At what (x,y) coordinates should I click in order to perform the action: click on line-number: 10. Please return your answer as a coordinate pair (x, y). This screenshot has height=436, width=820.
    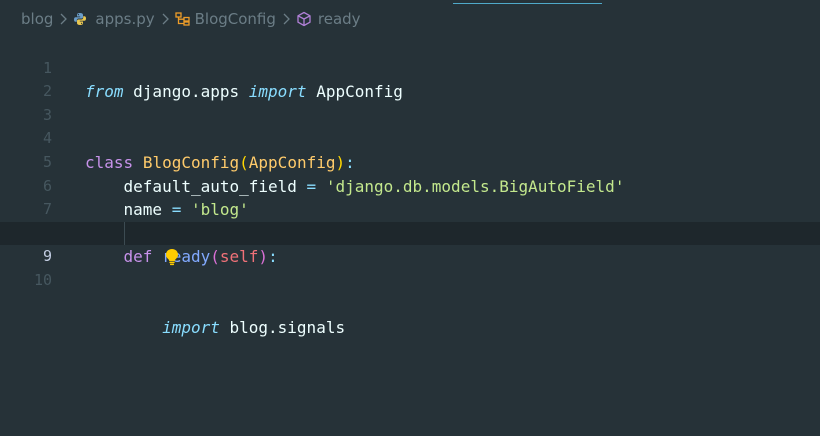
    Looking at the image, I should click on (42, 279).